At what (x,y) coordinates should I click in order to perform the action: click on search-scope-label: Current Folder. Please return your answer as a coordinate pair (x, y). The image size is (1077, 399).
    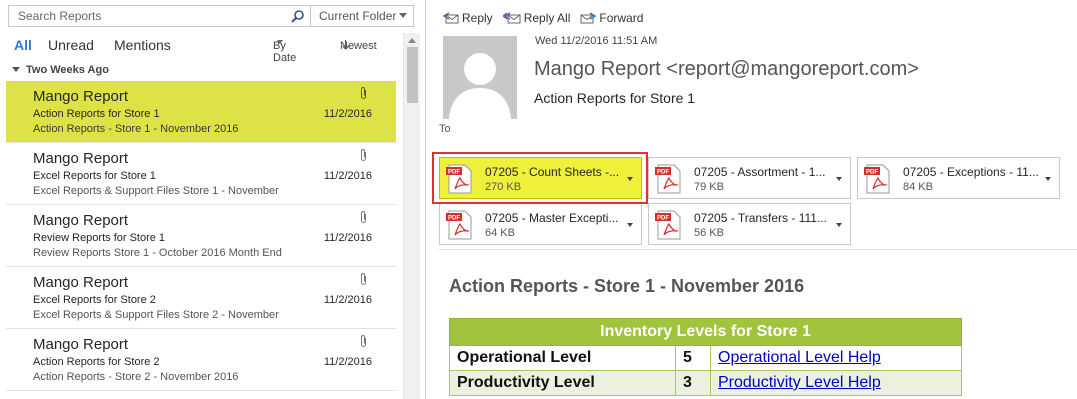
    Looking at the image, I should click on (358, 16).